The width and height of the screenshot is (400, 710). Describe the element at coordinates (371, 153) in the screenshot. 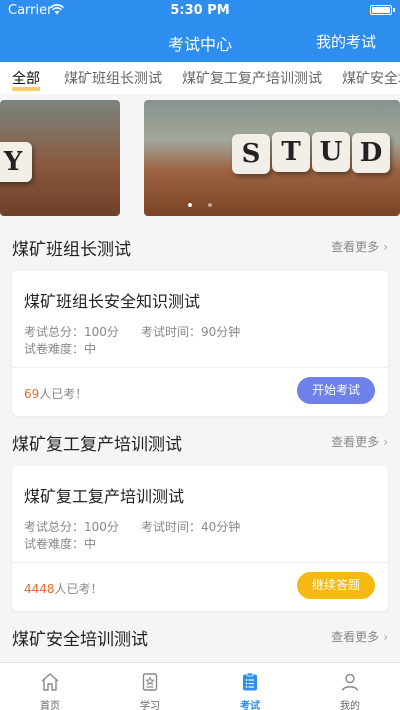

I see `dice-letter: D` at that location.